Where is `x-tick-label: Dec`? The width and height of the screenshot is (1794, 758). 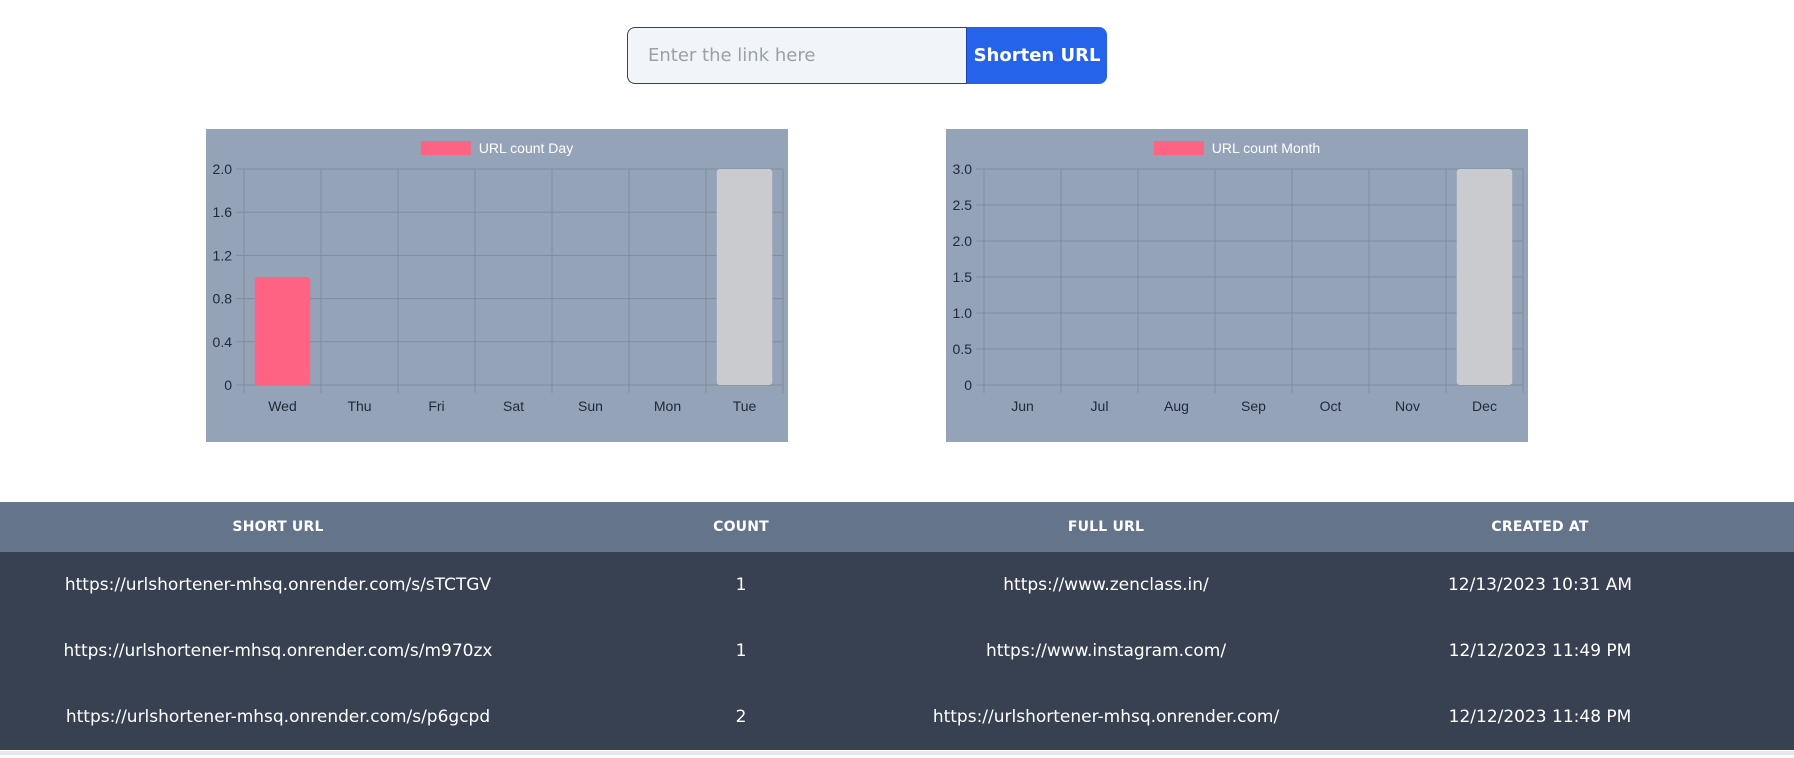 x-tick-label: Dec is located at coordinates (1484, 406).